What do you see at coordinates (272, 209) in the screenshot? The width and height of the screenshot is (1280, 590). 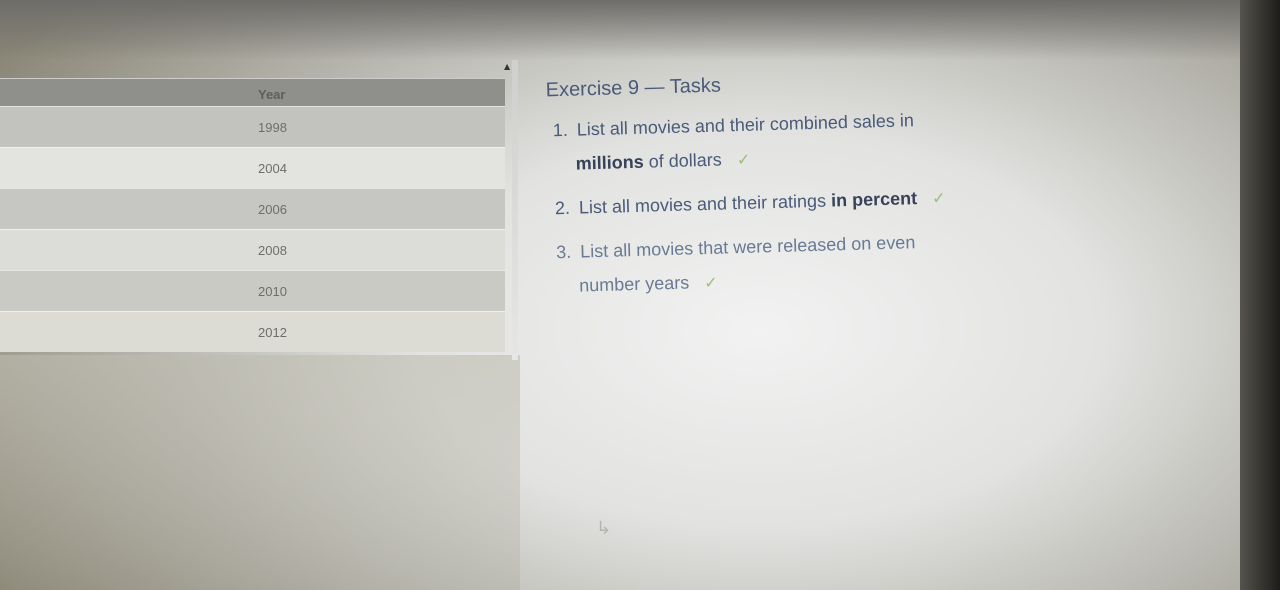 I see `cell-year: 2006` at bounding box center [272, 209].